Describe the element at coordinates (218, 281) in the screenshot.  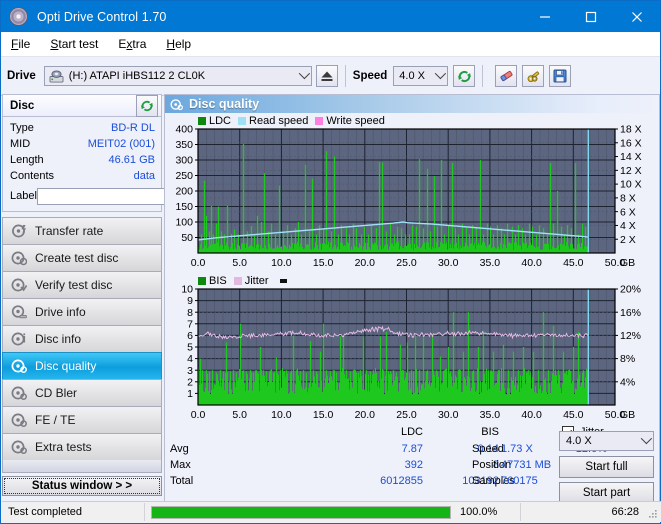
I see `legend-label-bis: BIS` at that location.